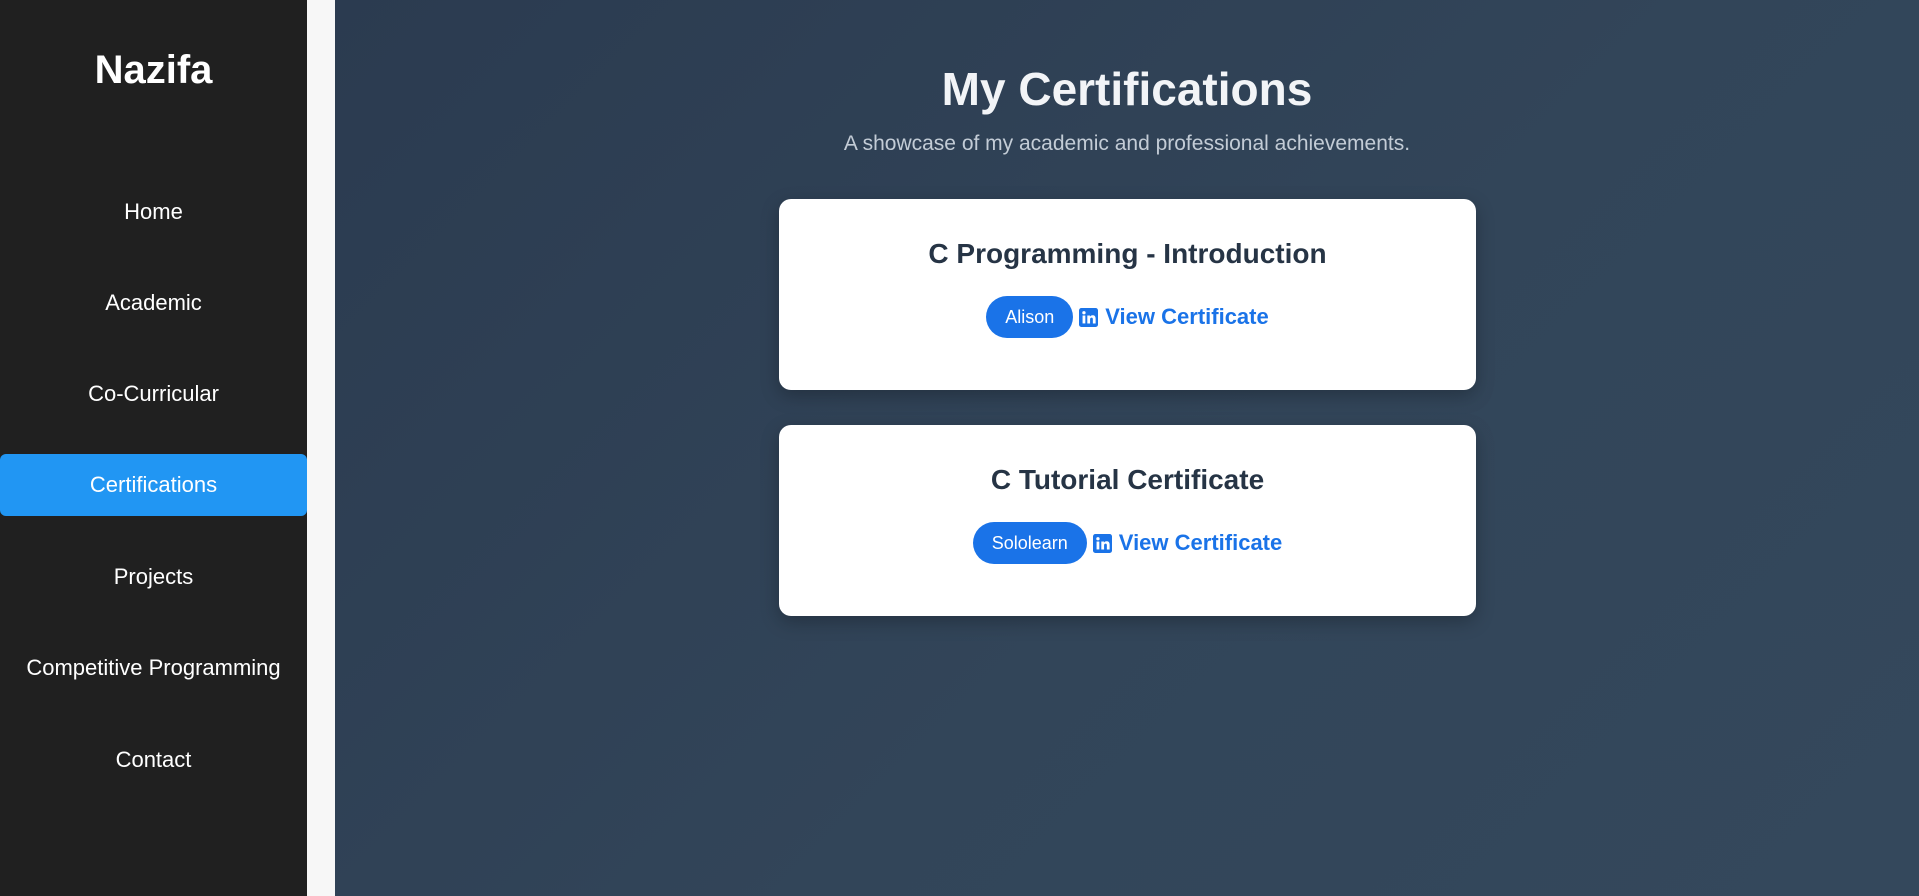 This screenshot has width=1919, height=896. Describe the element at coordinates (321, 448) in the screenshot. I see `sidebar-gutter` at that location.